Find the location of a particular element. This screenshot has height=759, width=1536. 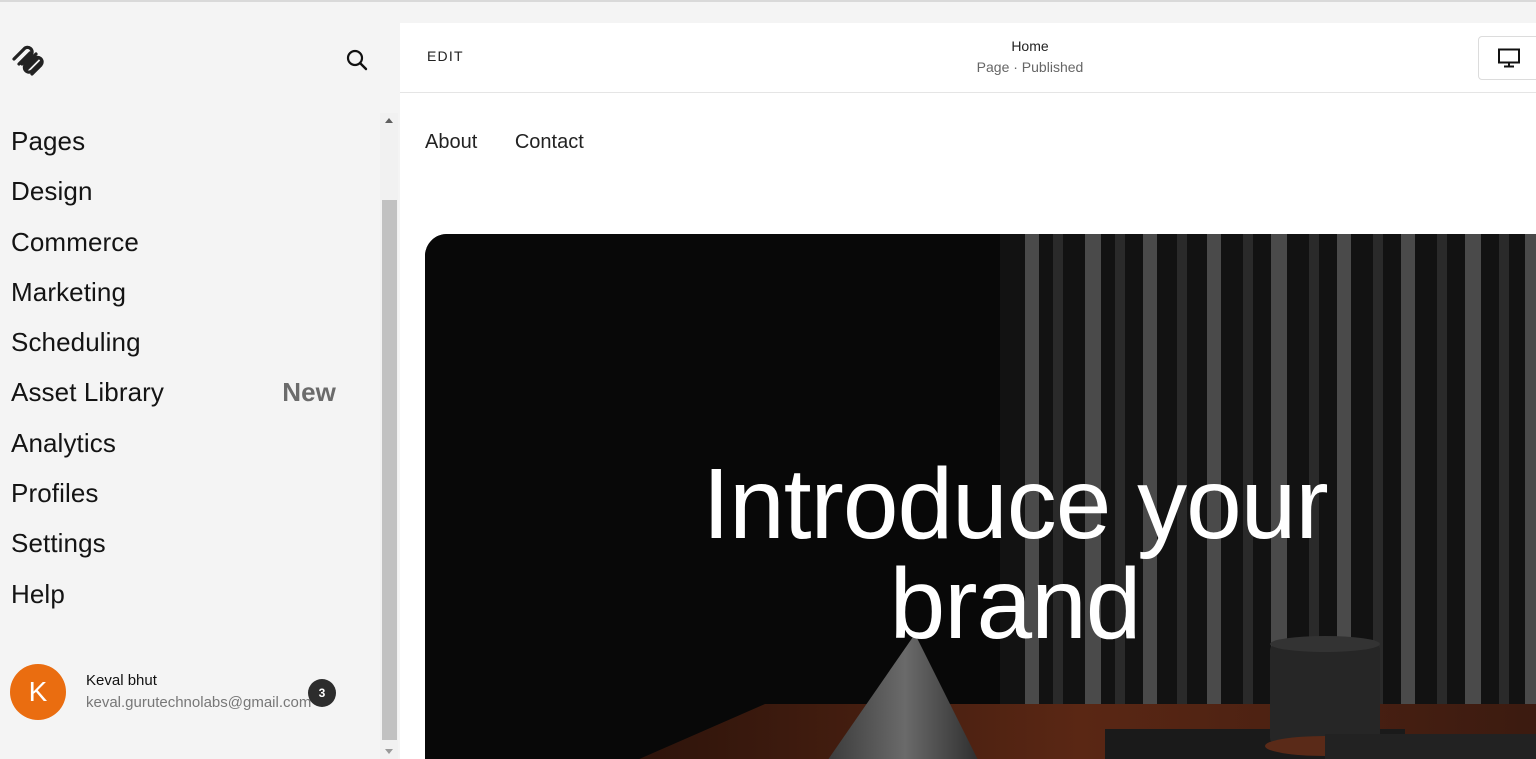

sidebar-item-asset-library: Asset Library New is located at coordinates (176, 397).